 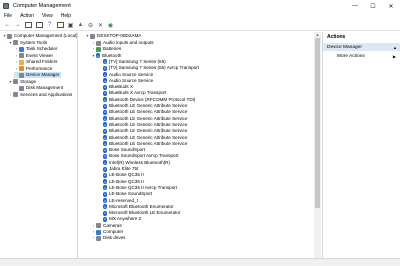 I want to click on device-label: Cameras, so click(x=112, y=225).